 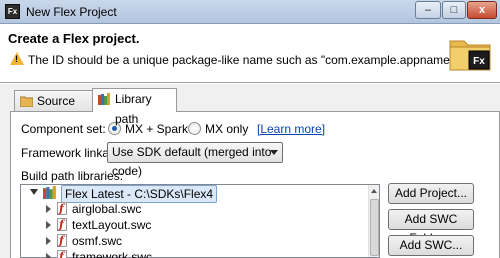 I want to click on scrollbar-thumb, so click(x=374, y=227).